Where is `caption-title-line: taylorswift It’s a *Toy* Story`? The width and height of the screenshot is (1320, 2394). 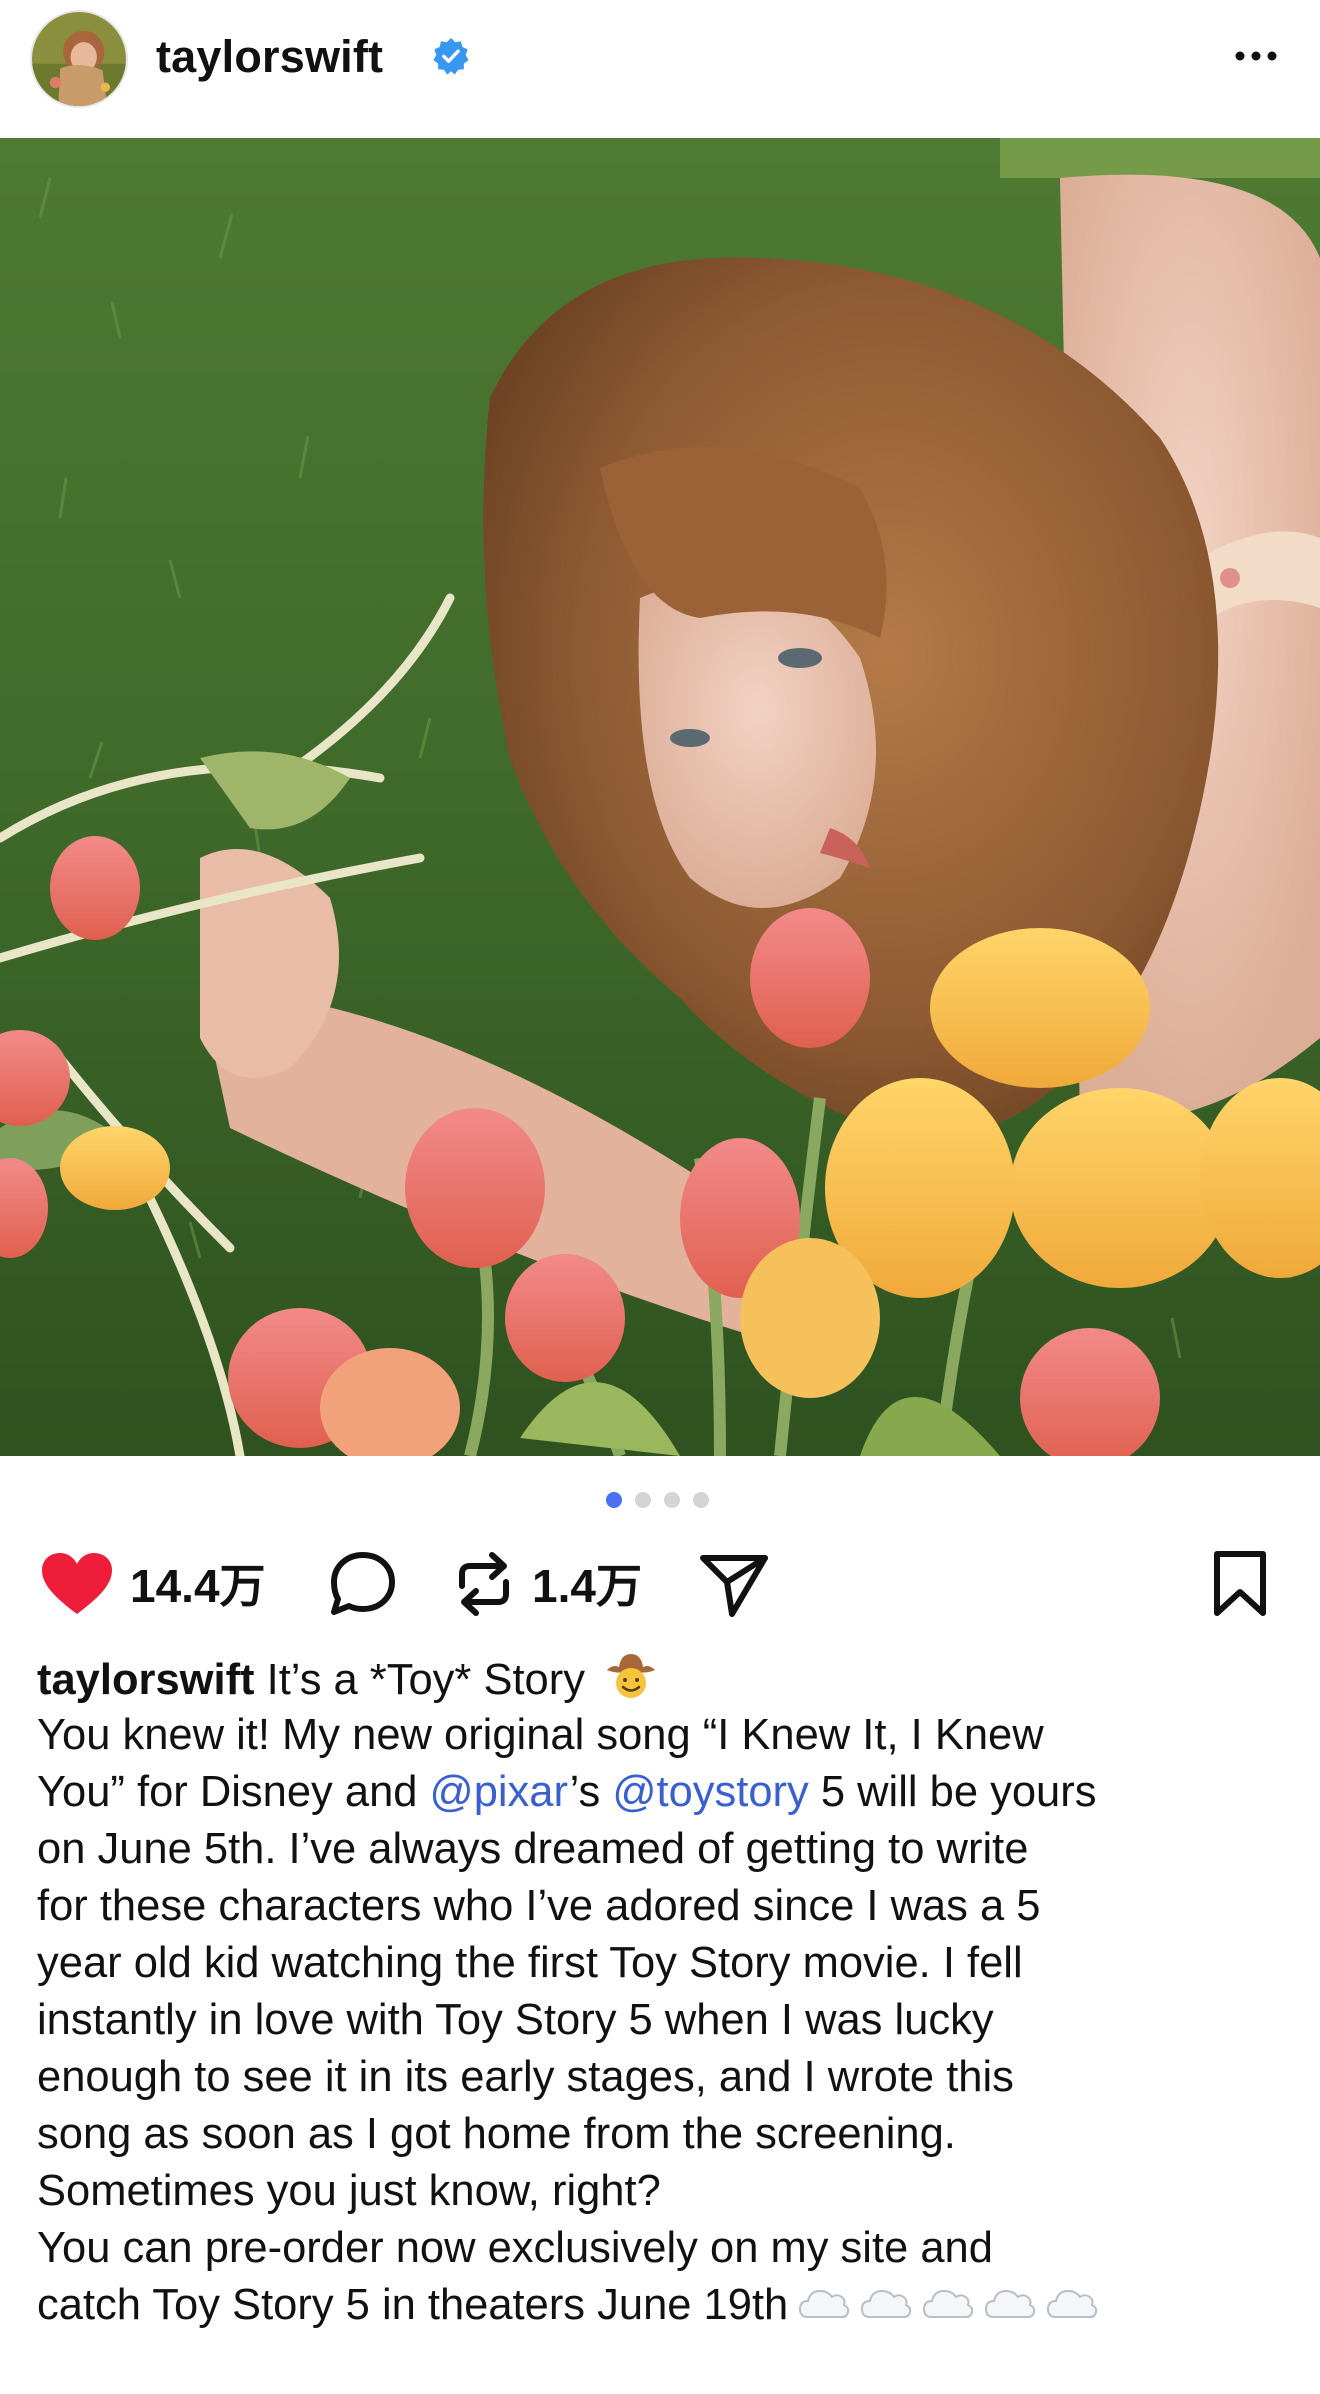 caption-title-line: taylorswift It’s a *Toy* Story is located at coordinates (667, 1678).